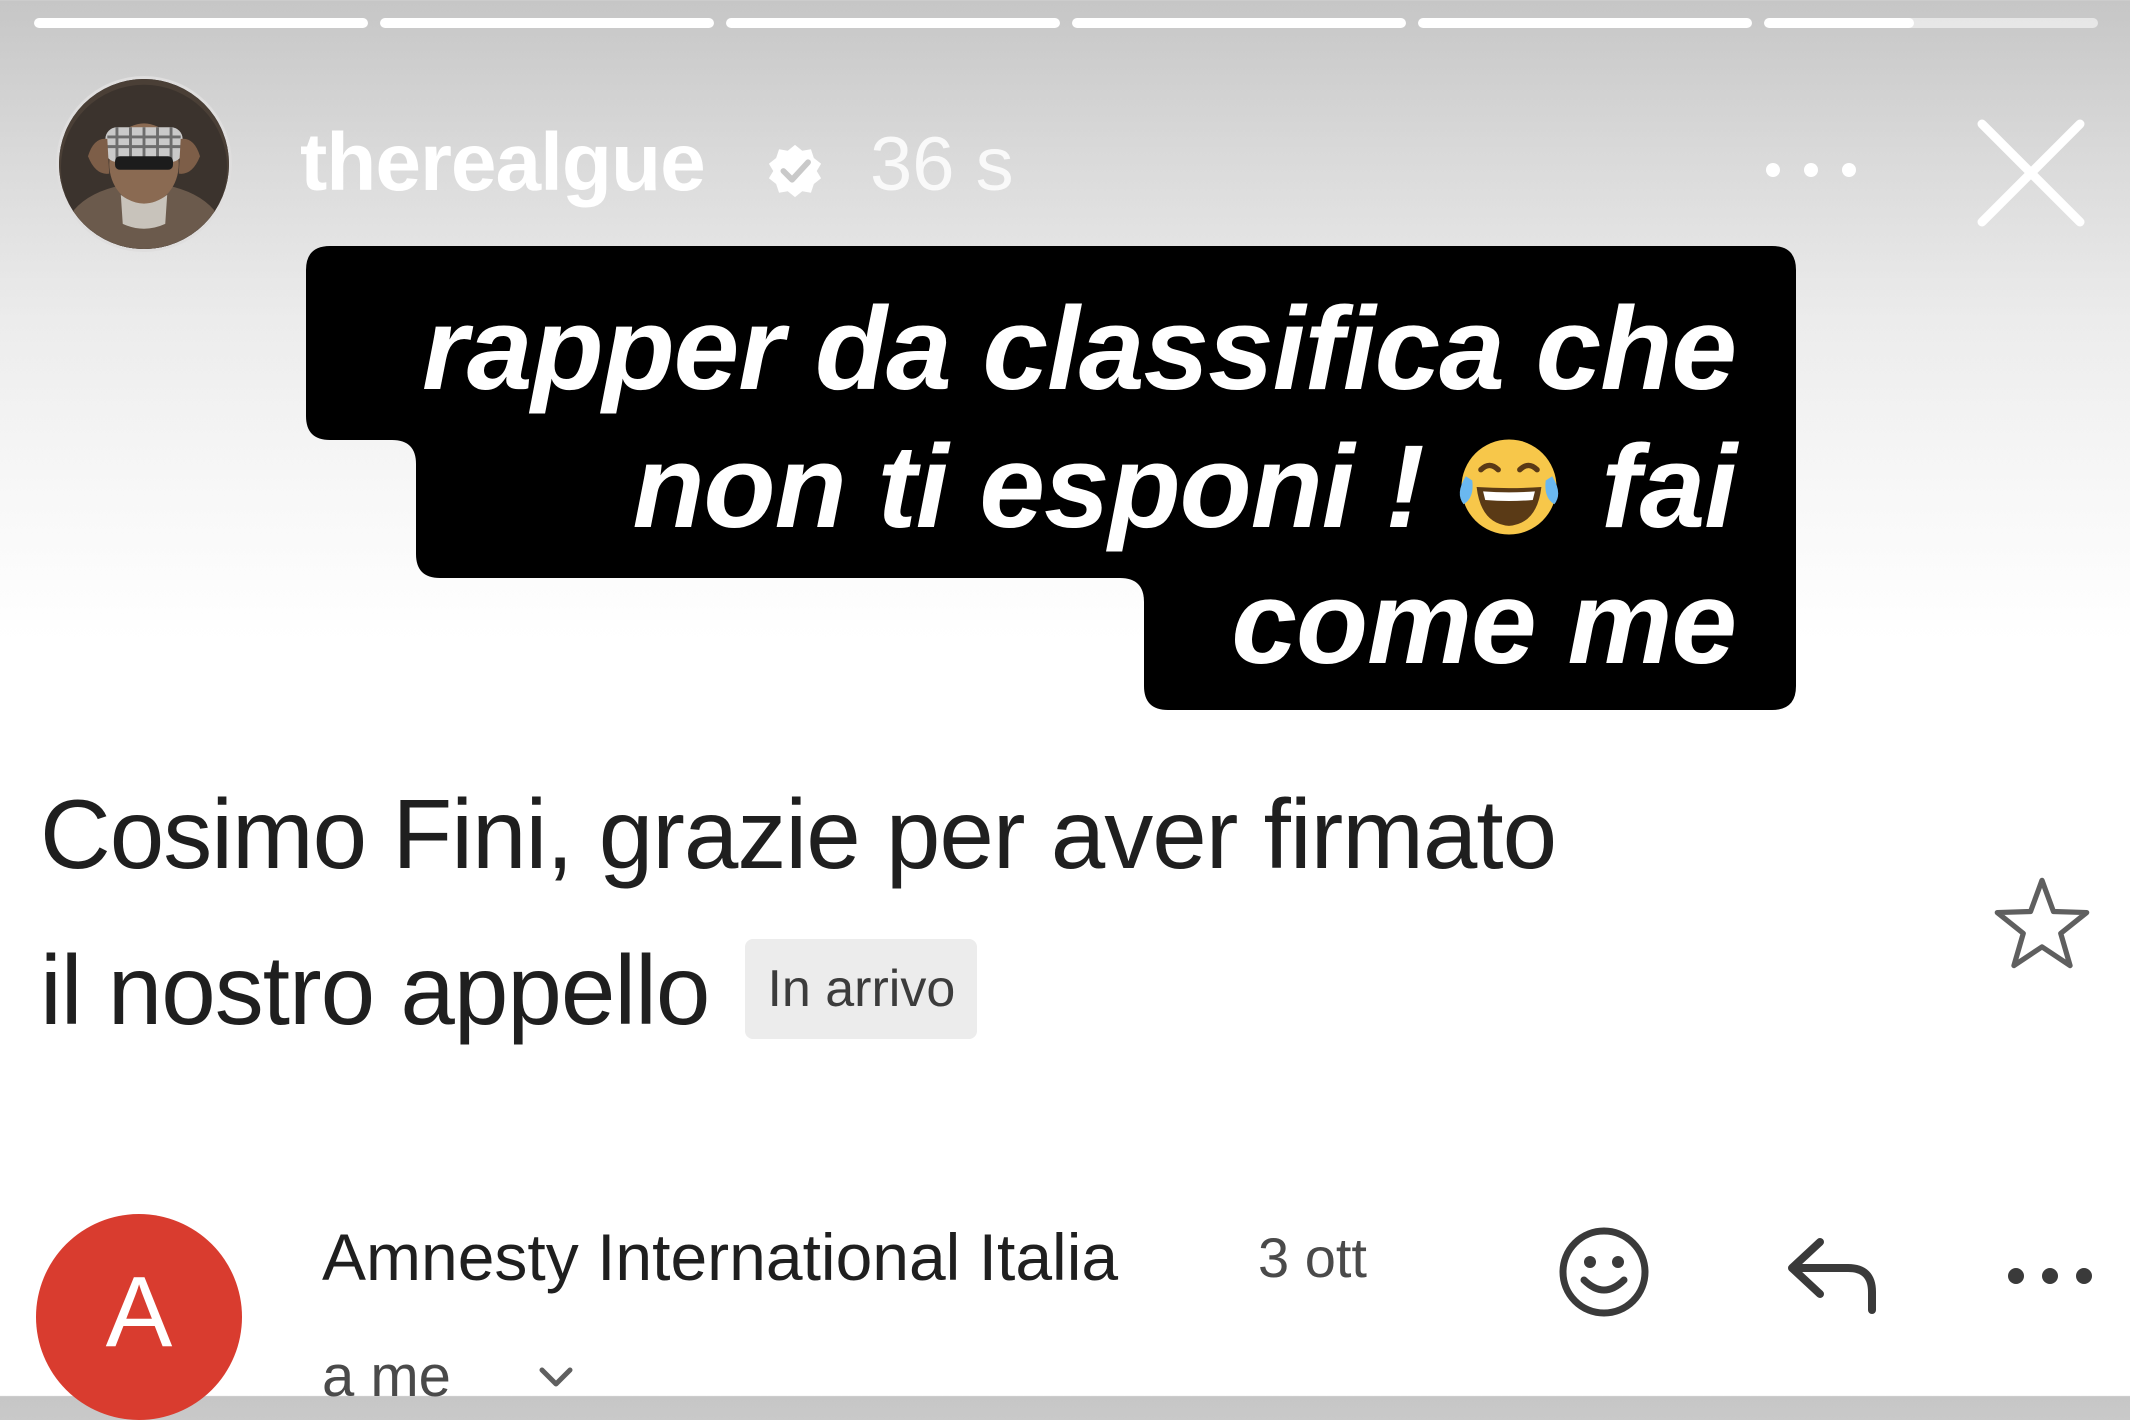 This screenshot has width=2130, height=1420. Describe the element at coordinates (1066, 23) in the screenshot. I see `story-progress-bar` at that location.